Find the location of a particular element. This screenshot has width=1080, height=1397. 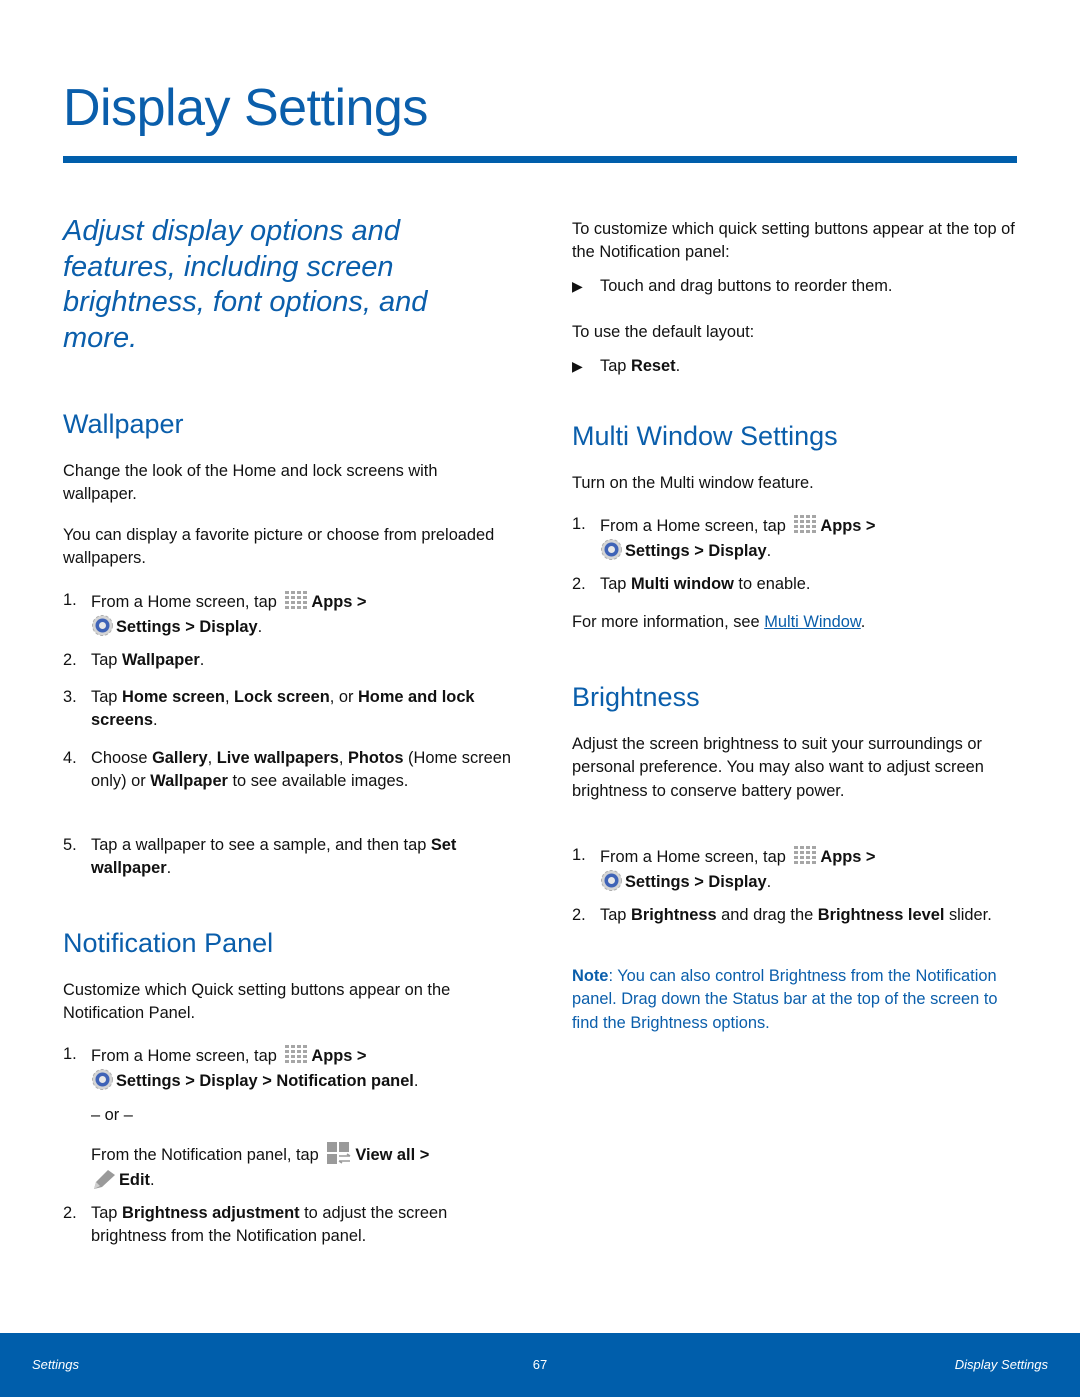

wallpaper-heading: Wallpaper is located at coordinates (123, 424).